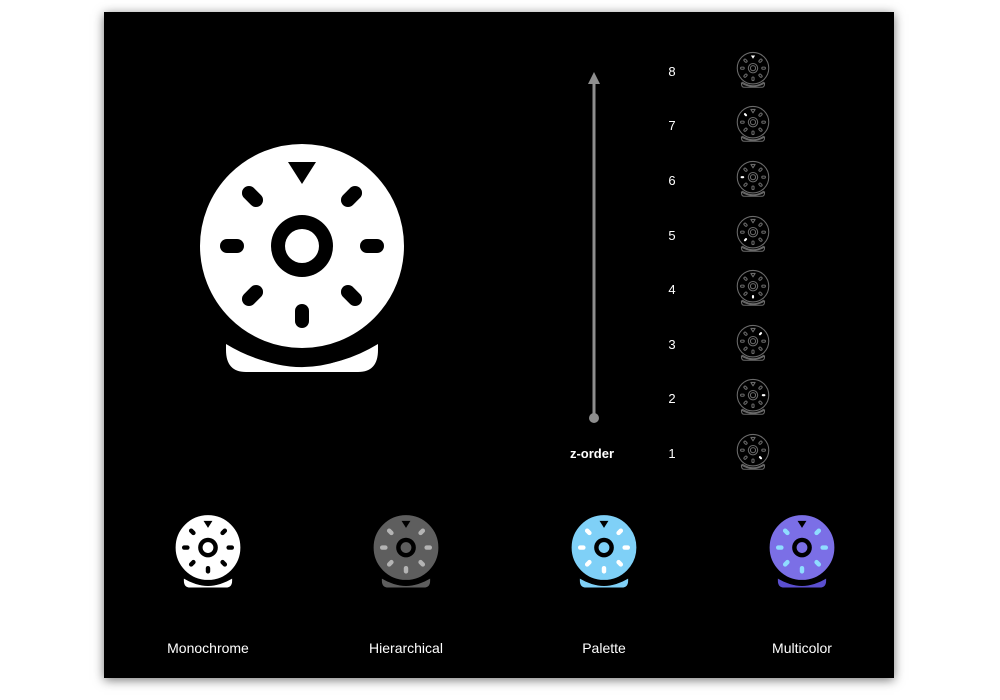 The width and height of the screenshot is (1000, 700). What do you see at coordinates (672, 399) in the screenshot?
I see `layer-number: 2` at bounding box center [672, 399].